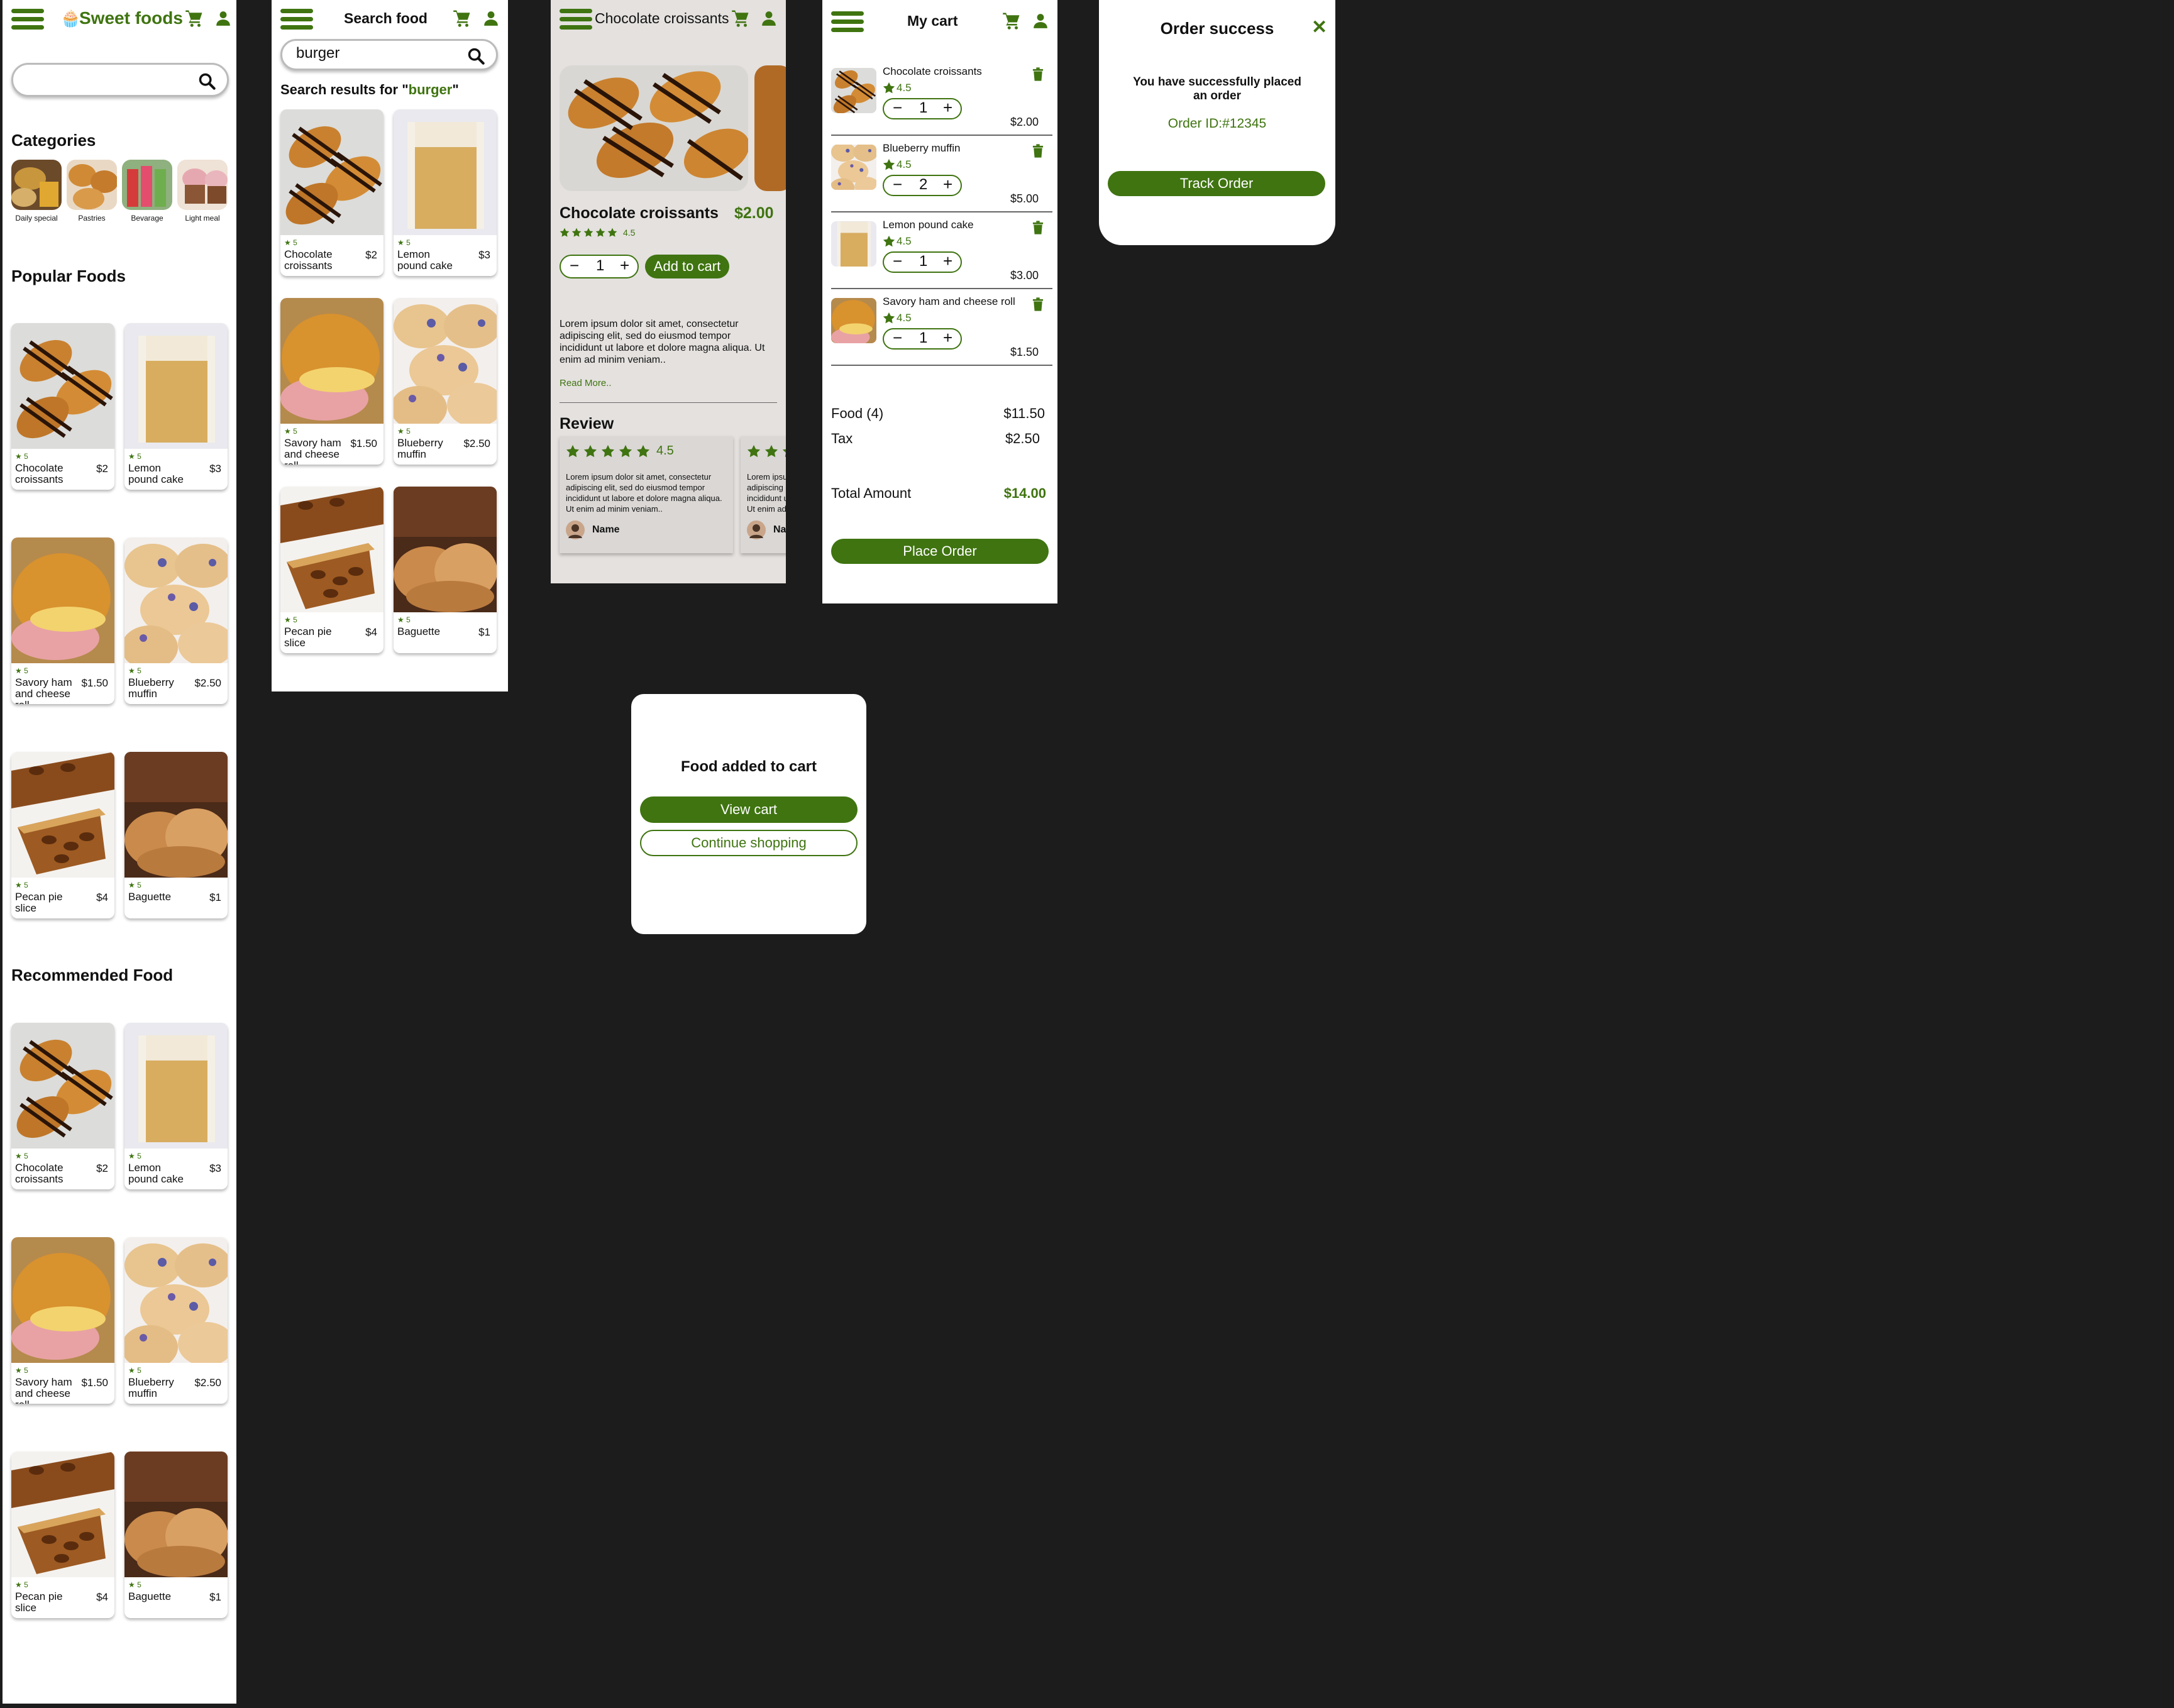  I want to click on modal-title: Food added to cart, so click(749, 767).